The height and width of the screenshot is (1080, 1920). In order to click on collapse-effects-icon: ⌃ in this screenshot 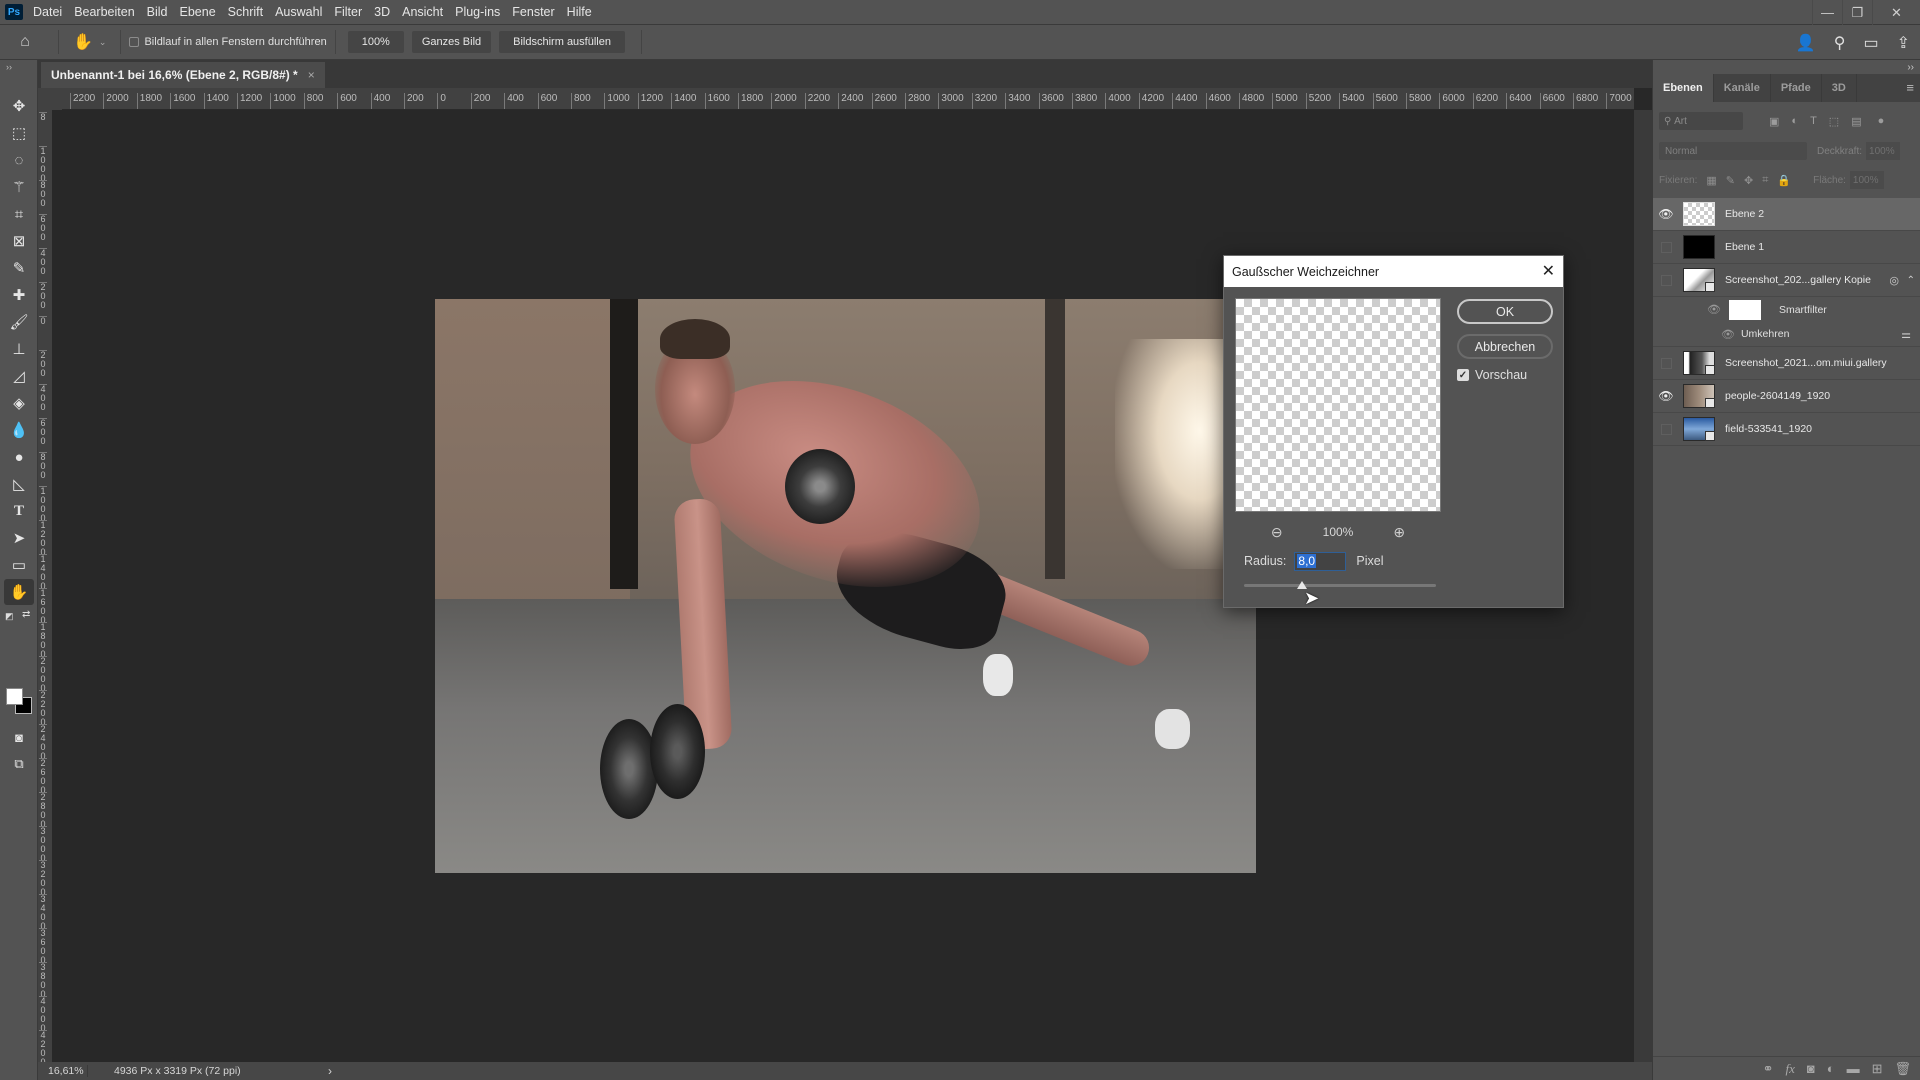, I will do `click(1911, 280)`.